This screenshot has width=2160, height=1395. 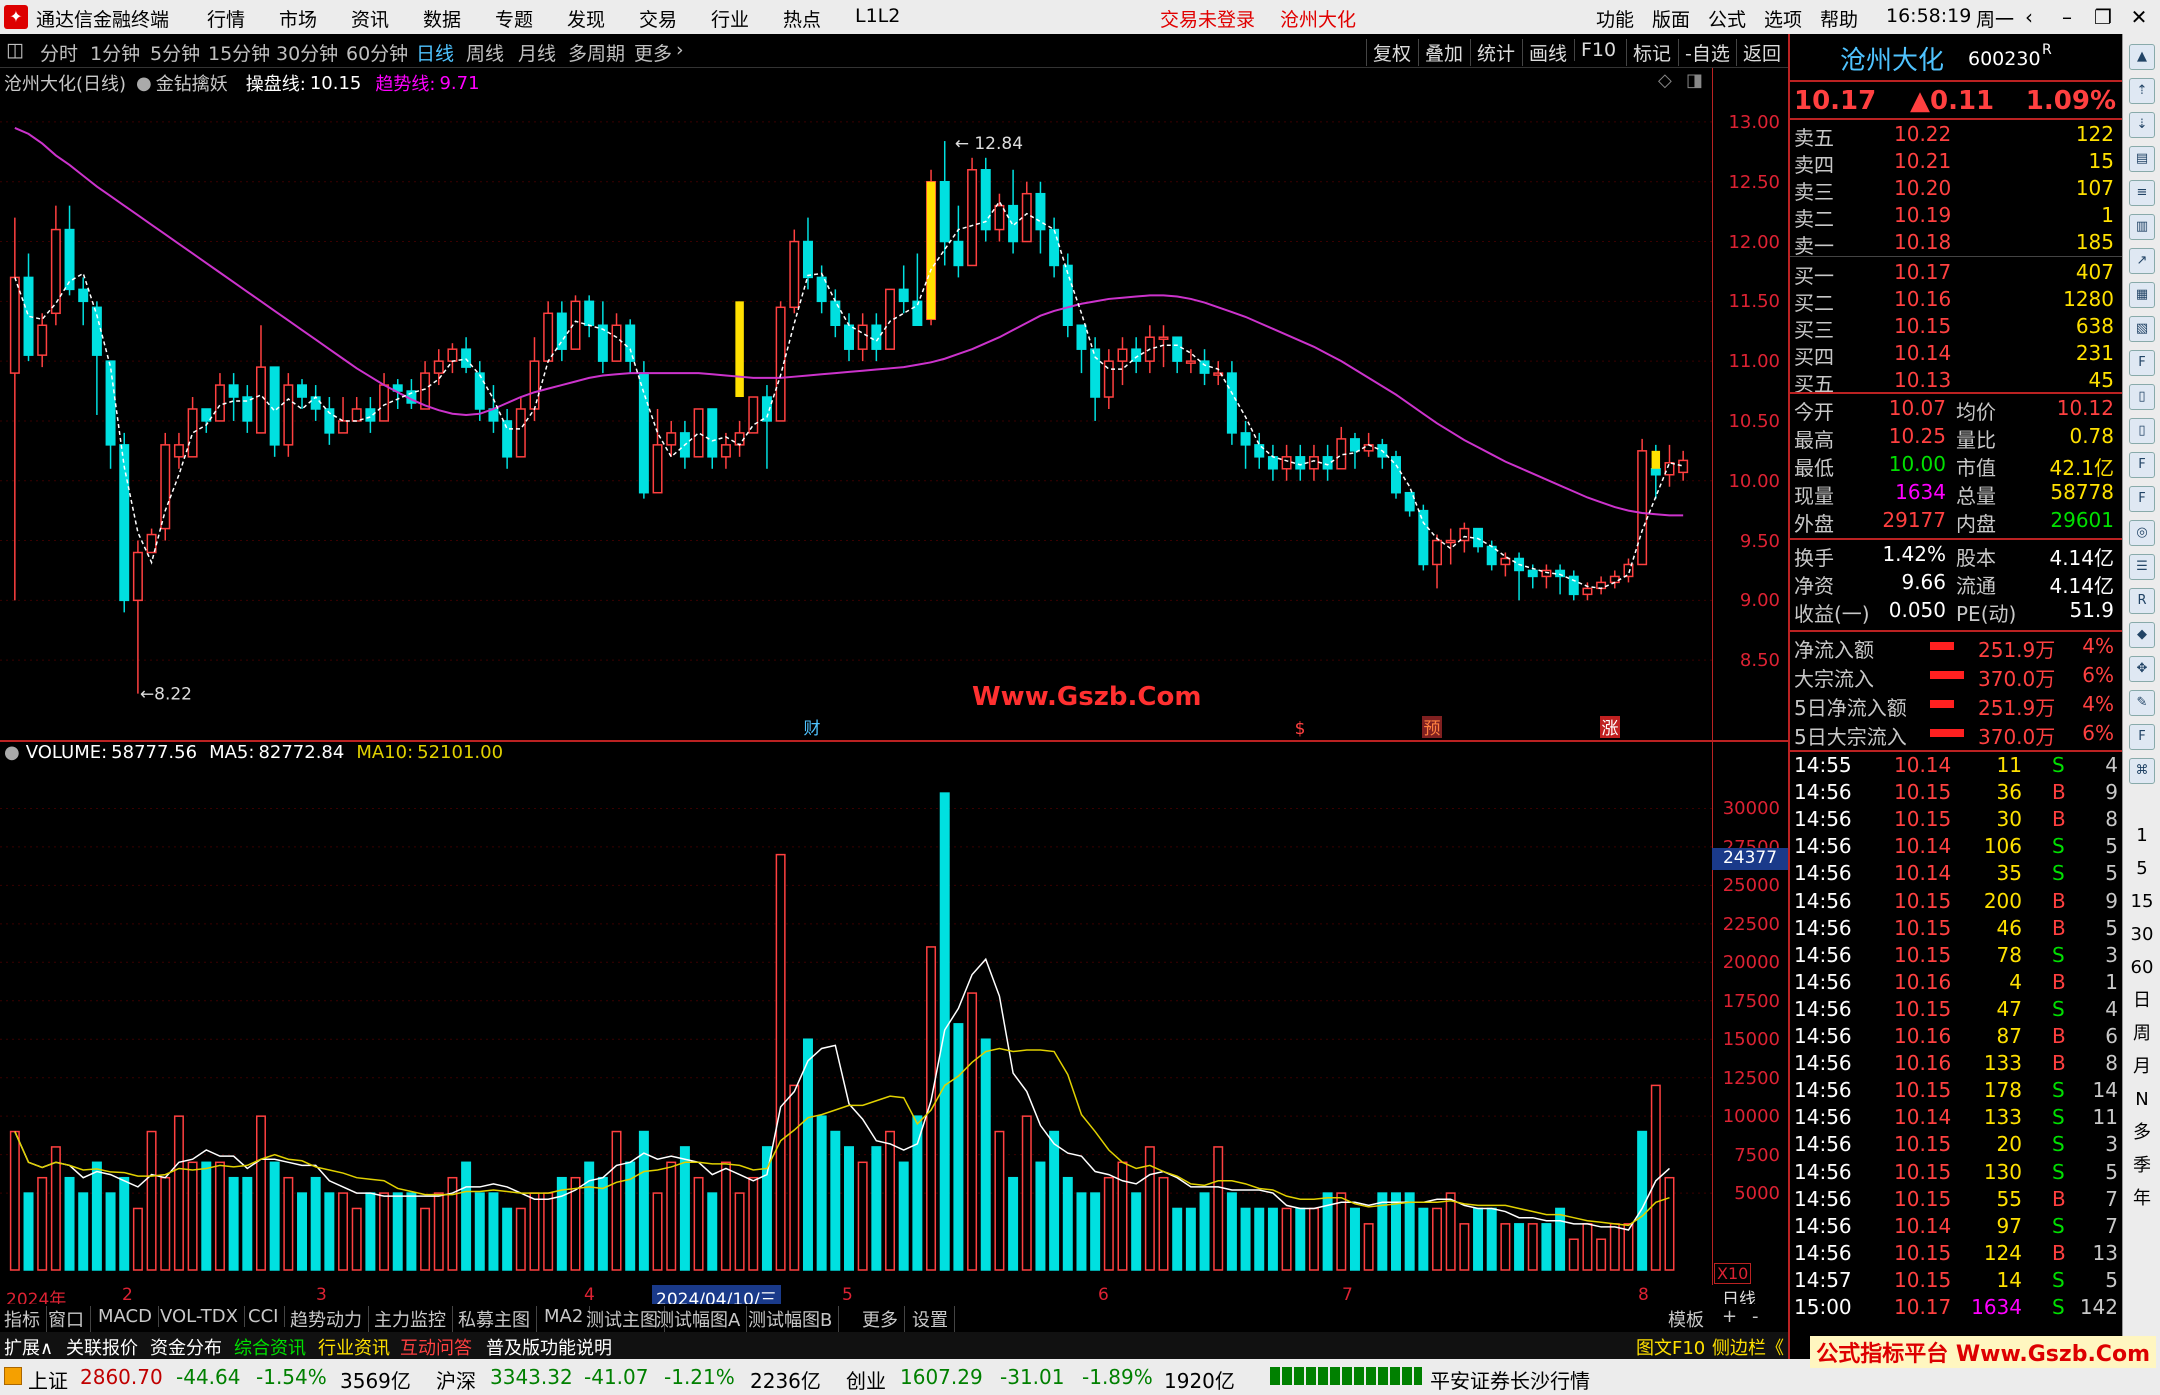 I want to click on indicator-tab: 主力监控, so click(x=413, y=1319).